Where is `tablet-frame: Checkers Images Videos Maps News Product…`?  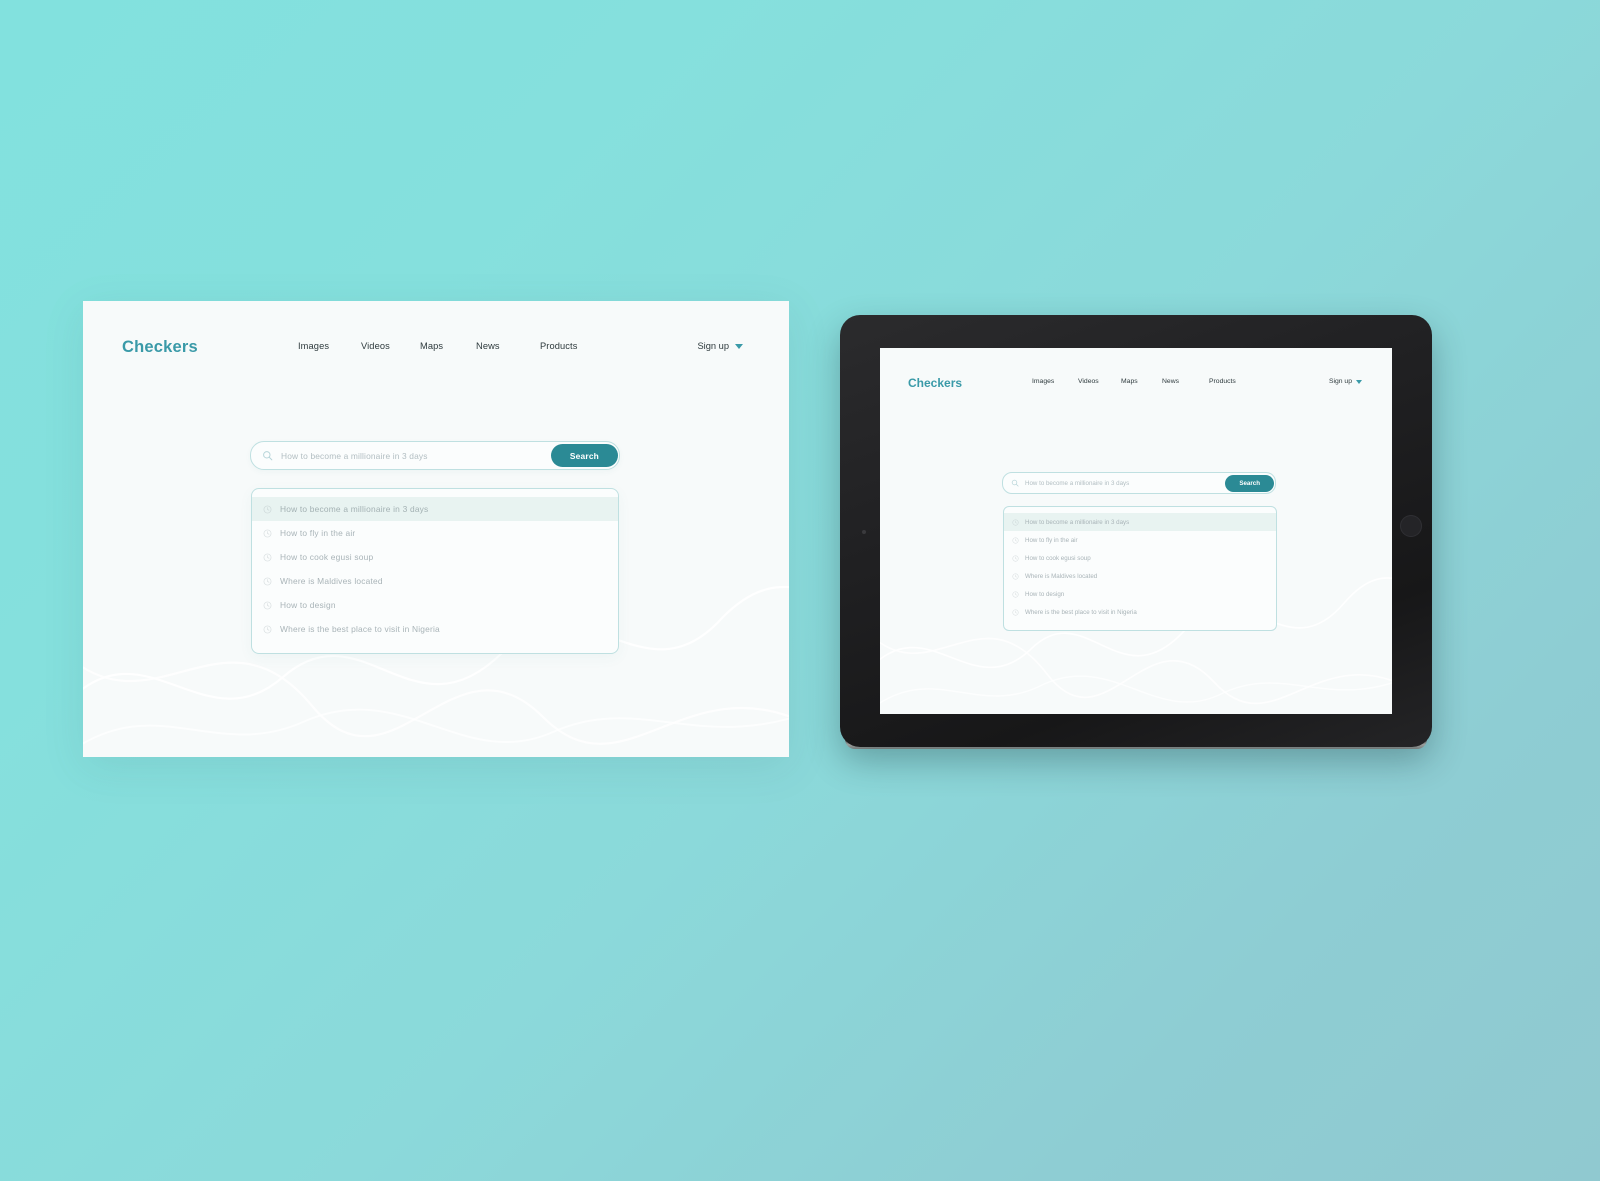
tablet-frame: Checkers Images Videos Maps News Product… is located at coordinates (1136, 531).